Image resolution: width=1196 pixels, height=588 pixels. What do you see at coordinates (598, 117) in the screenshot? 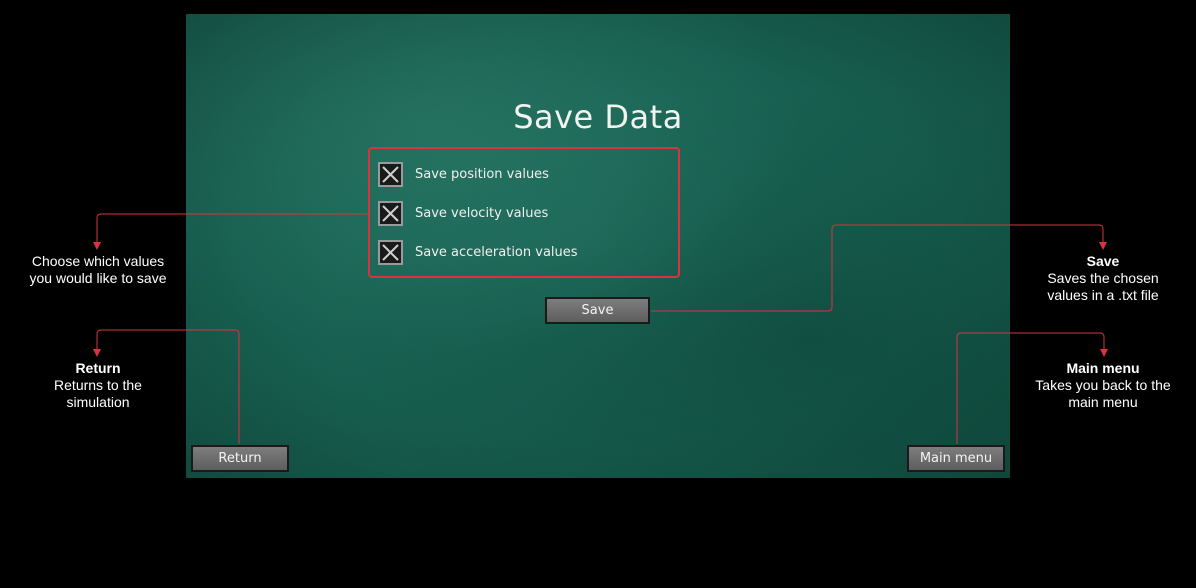
I see `page-title: Save Data` at bounding box center [598, 117].